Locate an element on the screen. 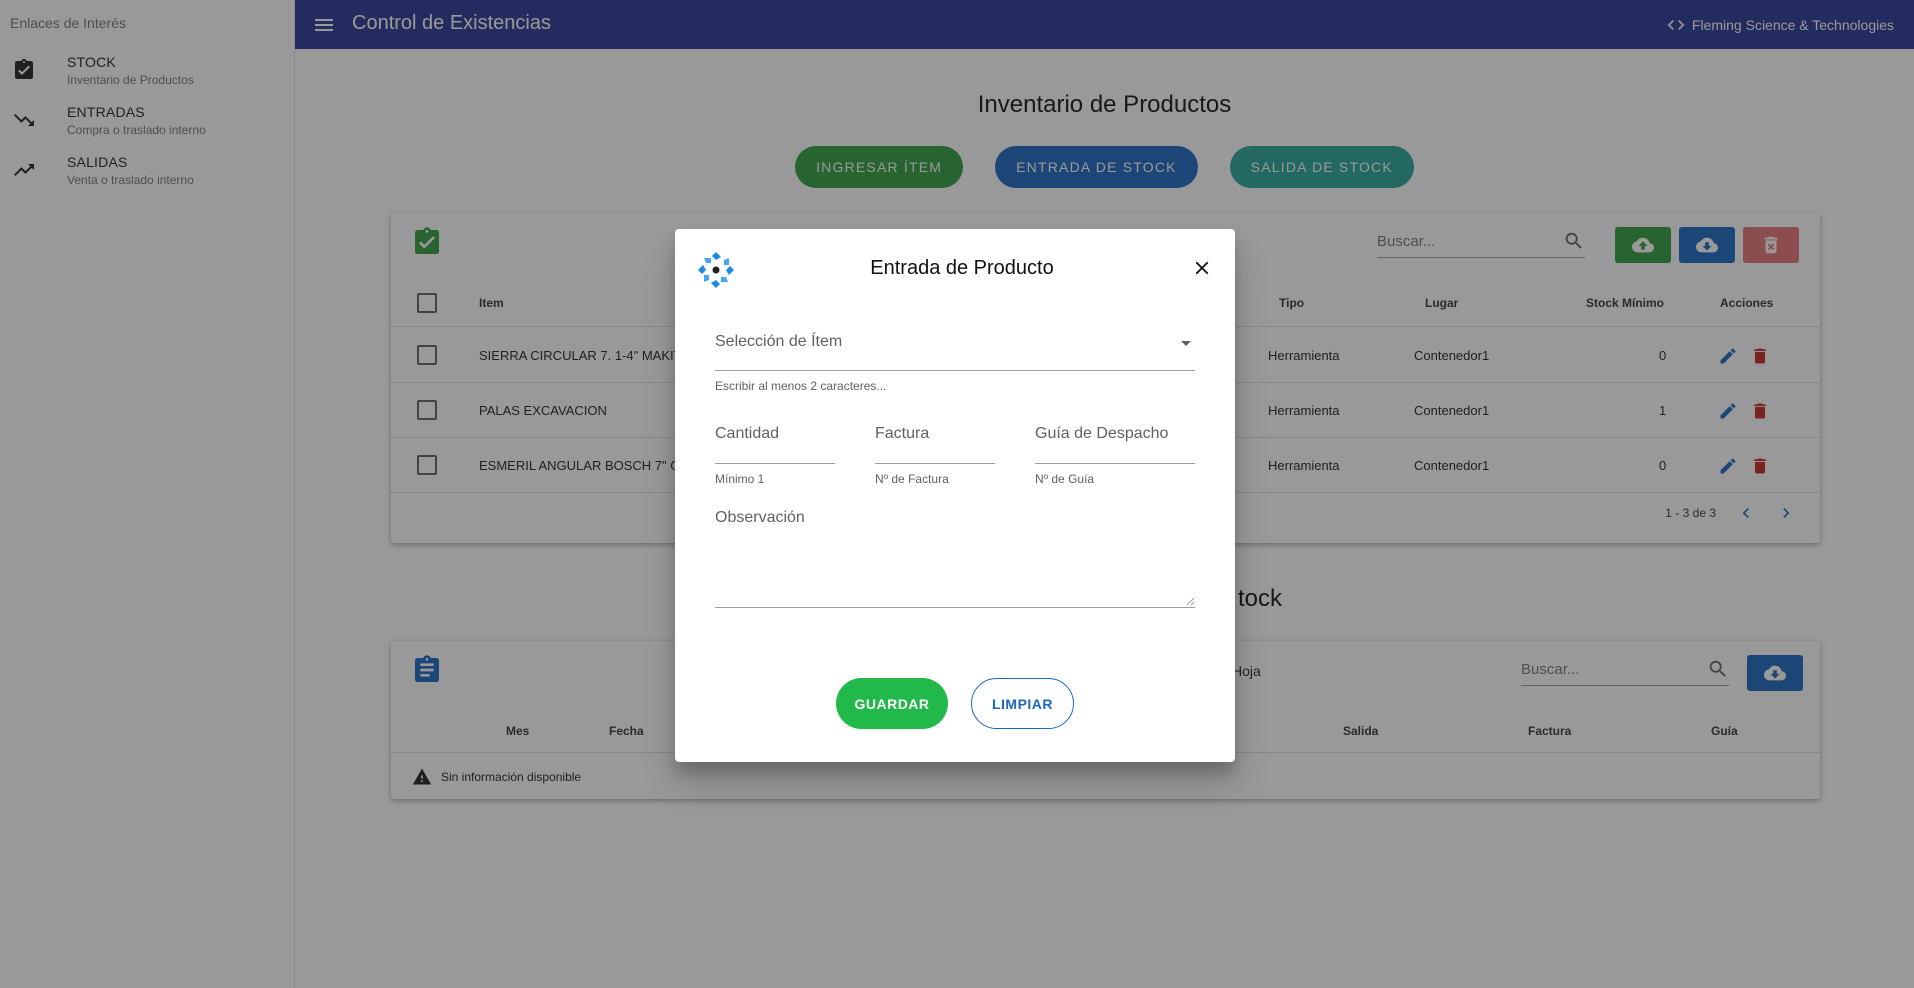 The width and height of the screenshot is (1914, 988). factura-field: Factura is located at coordinates (935, 440).